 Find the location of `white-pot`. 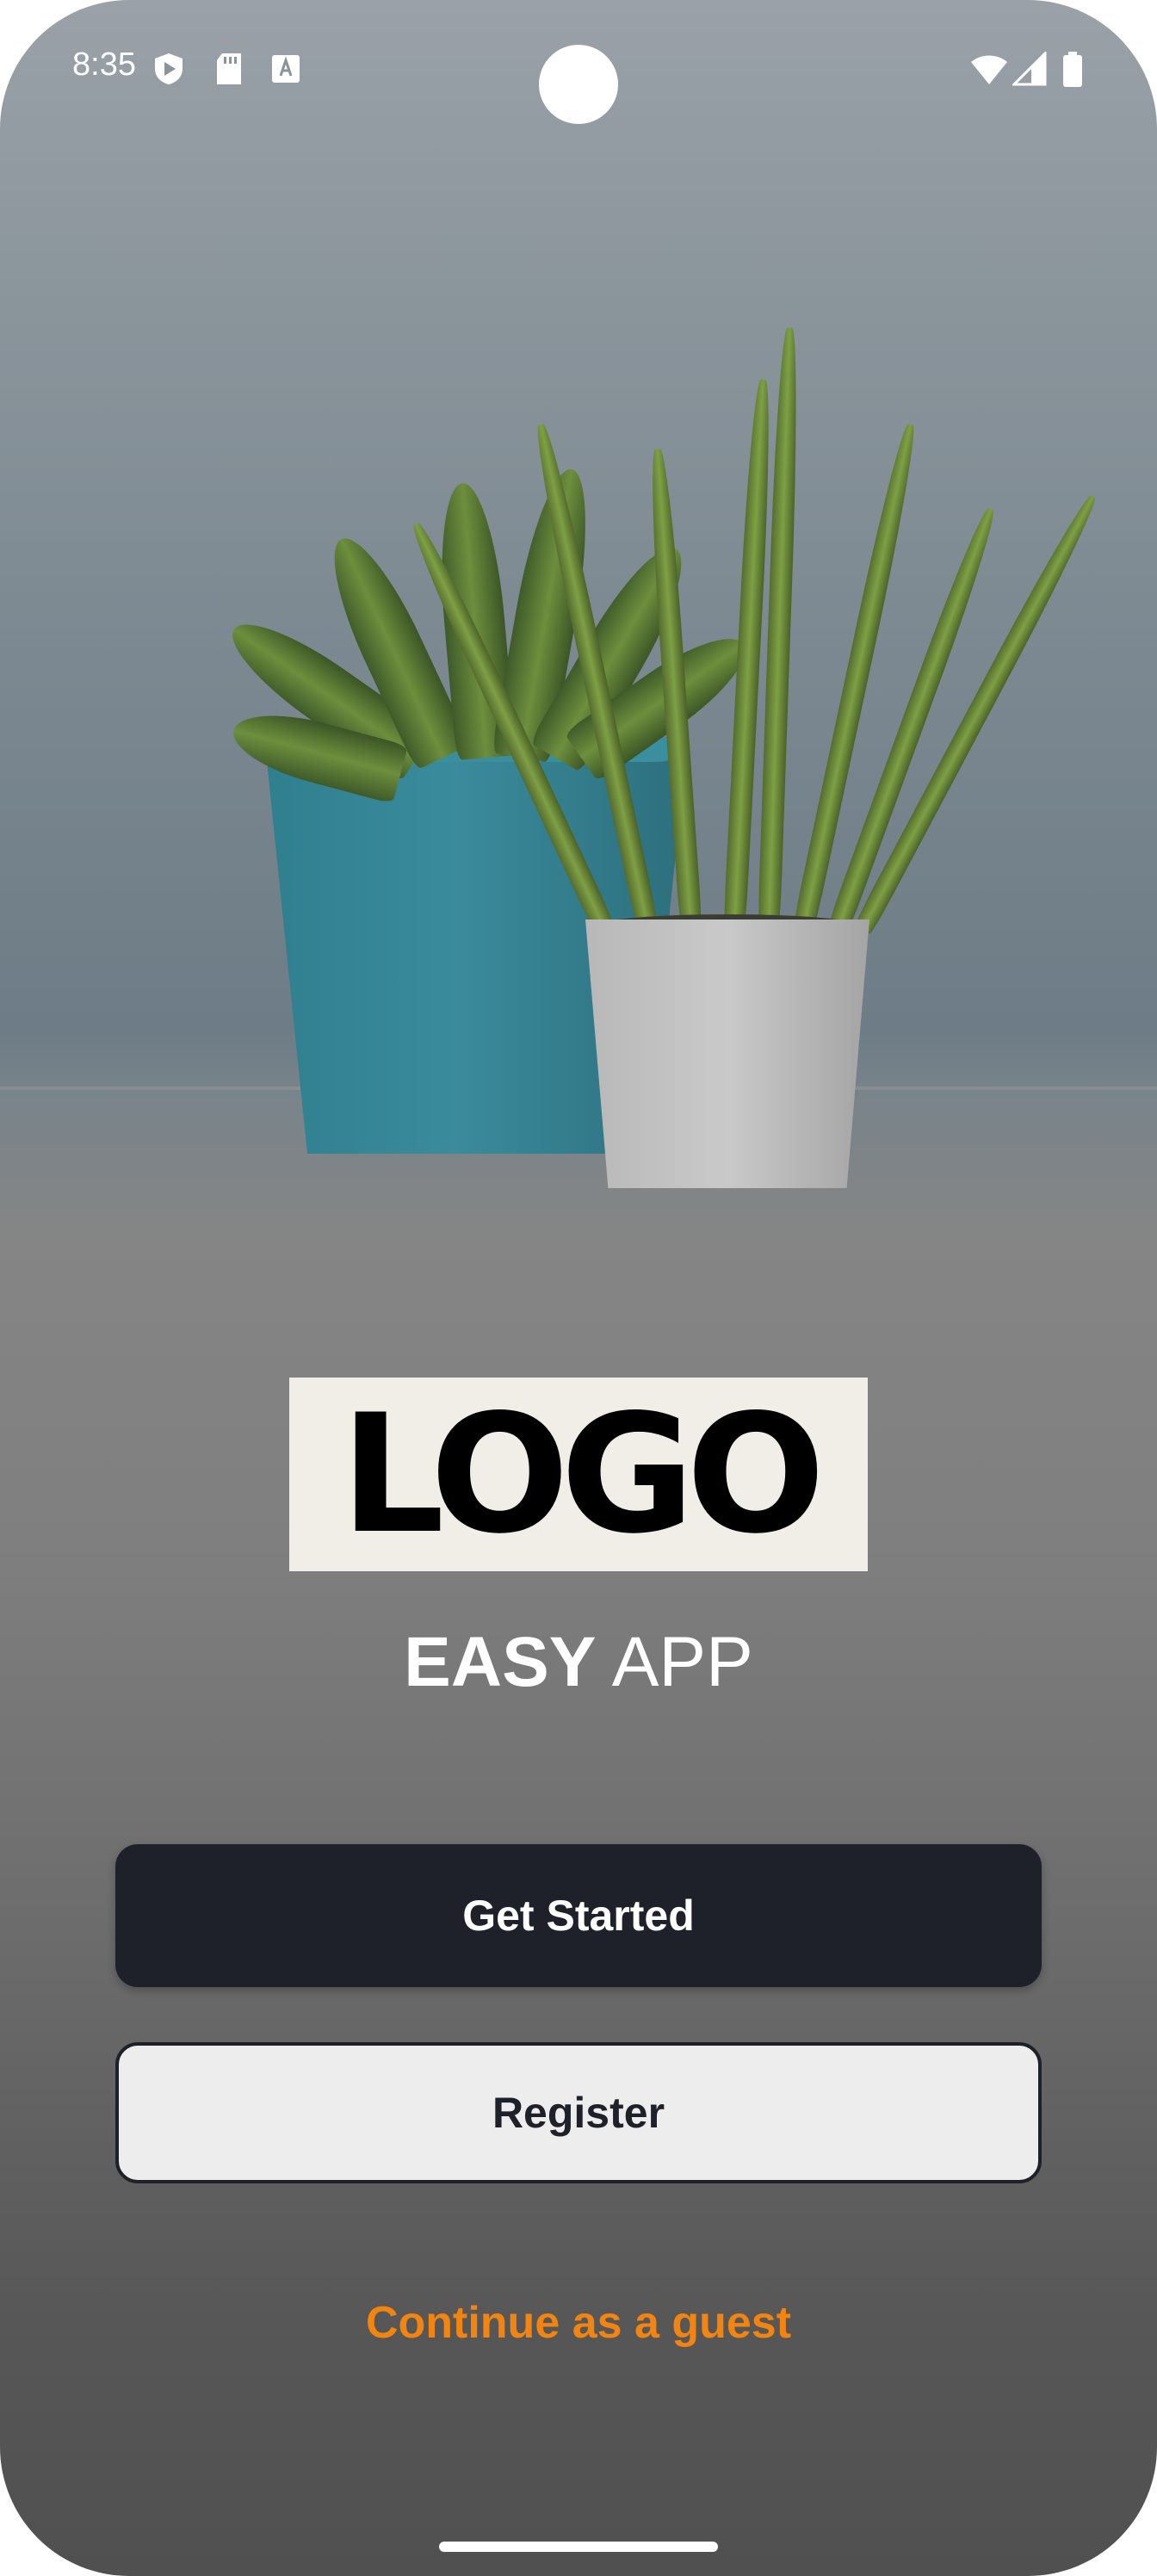

white-pot is located at coordinates (727, 1054).